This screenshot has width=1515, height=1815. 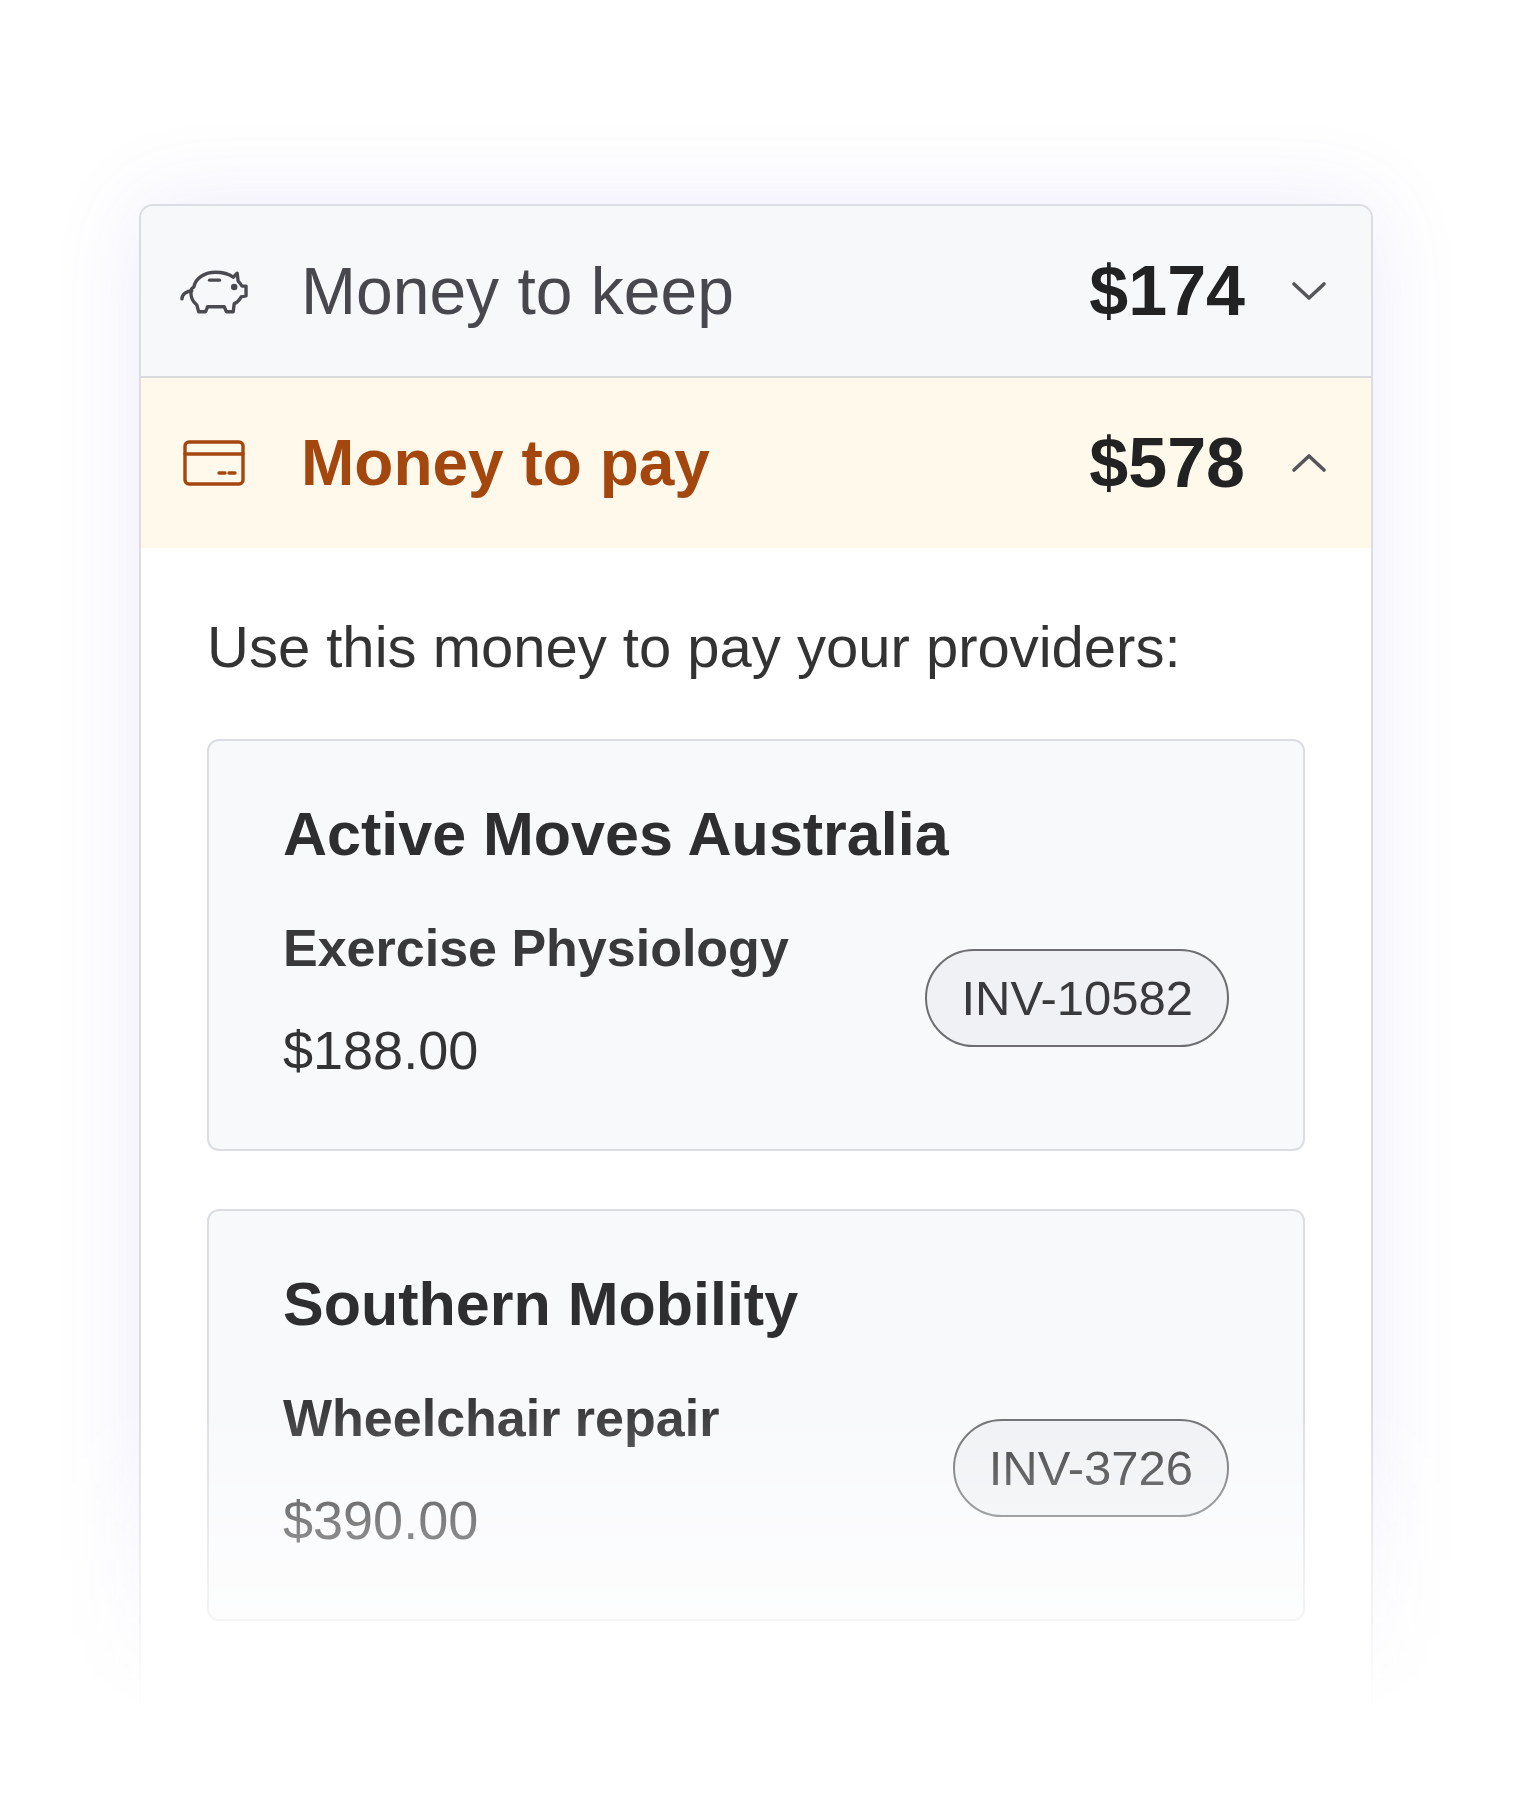 What do you see at coordinates (541, 1304) in the screenshot?
I see `provider-name: Southern Mobility` at bounding box center [541, 1304].